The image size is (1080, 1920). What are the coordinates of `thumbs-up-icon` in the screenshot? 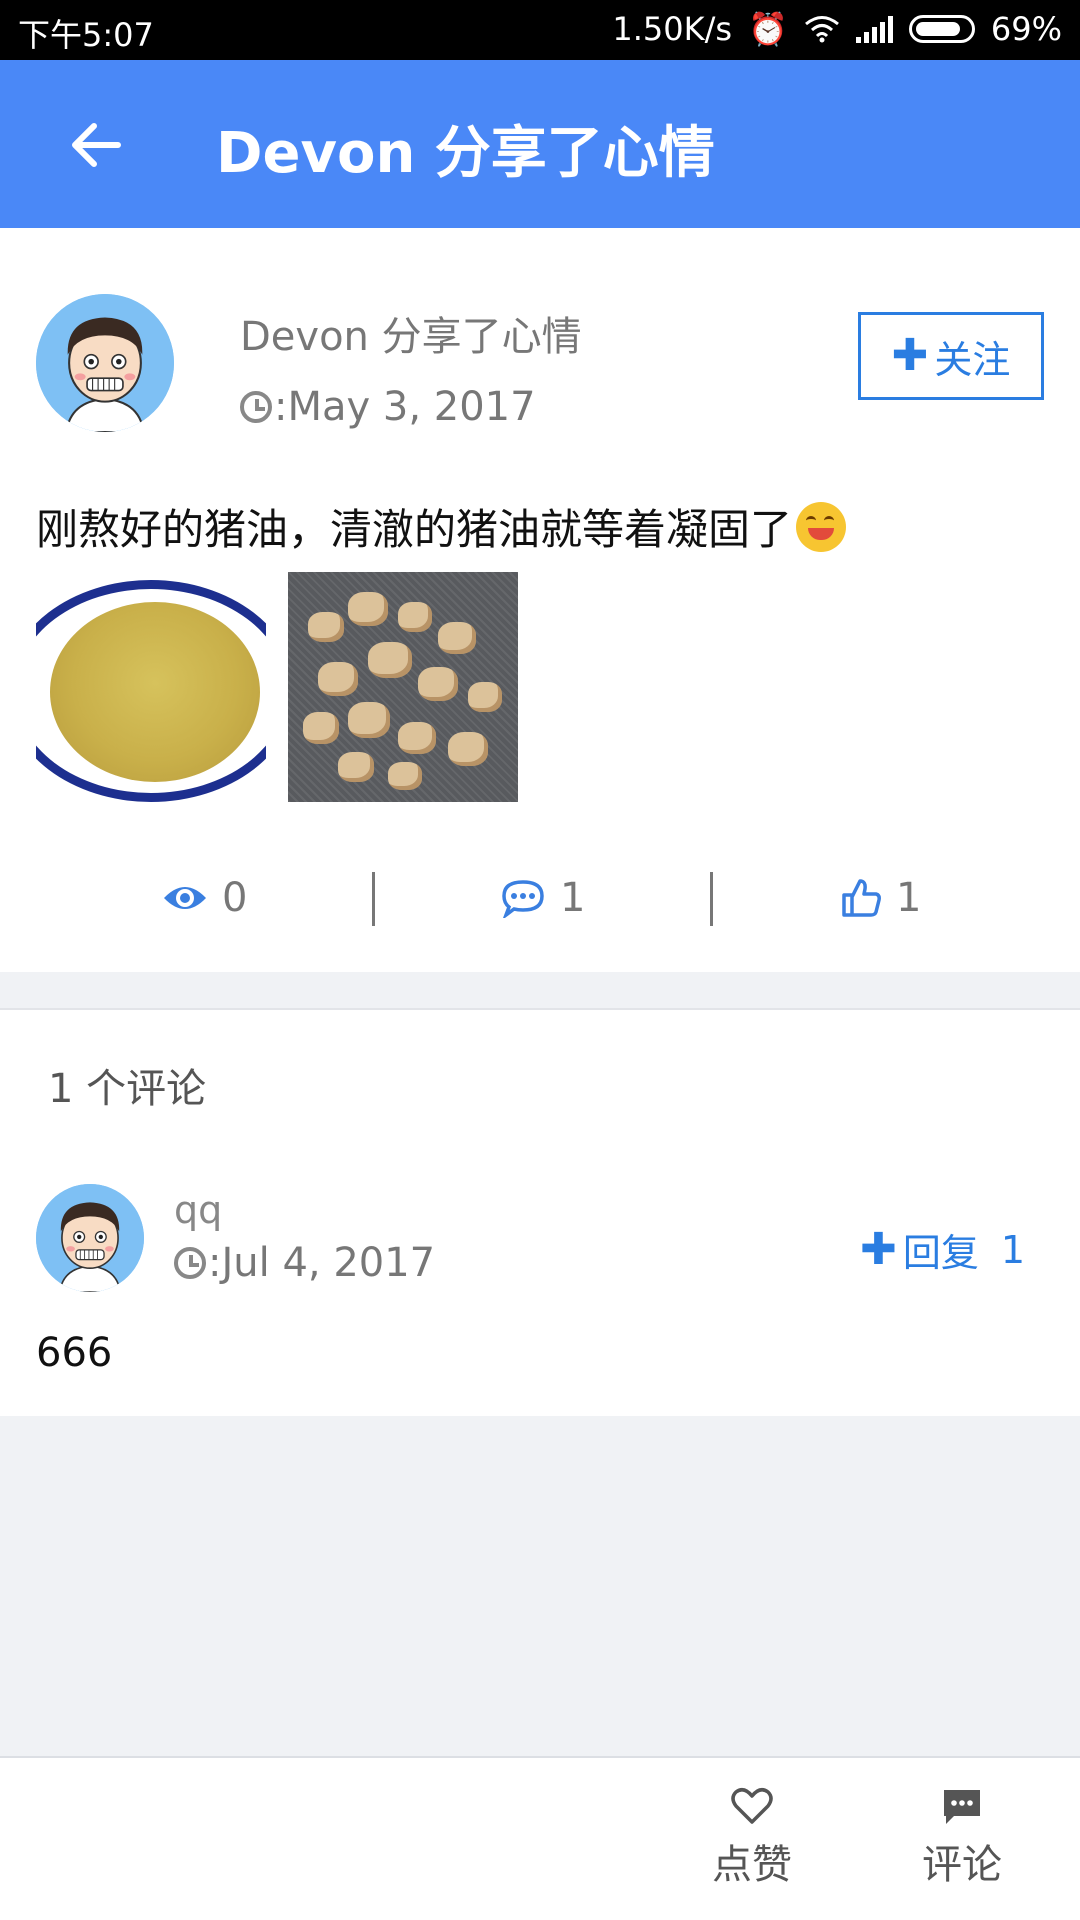 It's located at (861, 898).